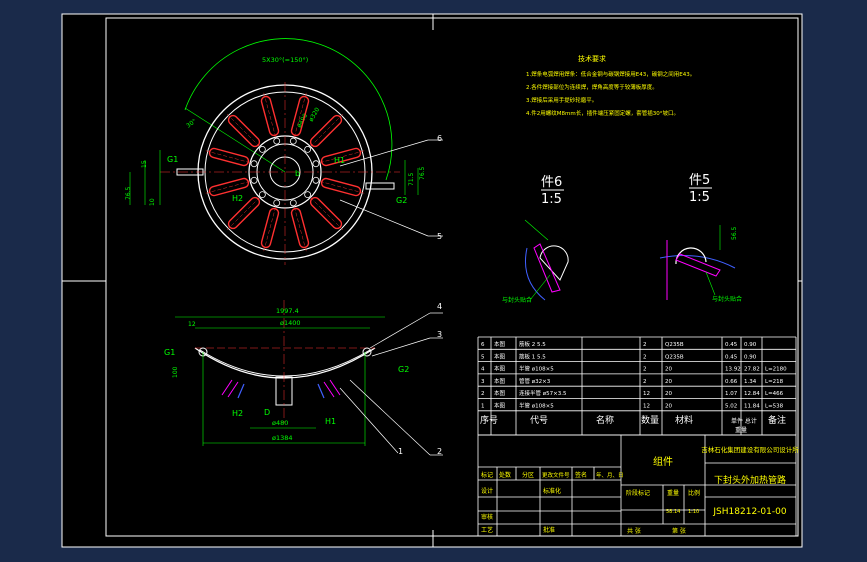 This screenshot has height=562, width=867. What do you see at coordinates (439, 451) in the screenshot?
I see `callout-2: 2` at bounding box center [439, 451].